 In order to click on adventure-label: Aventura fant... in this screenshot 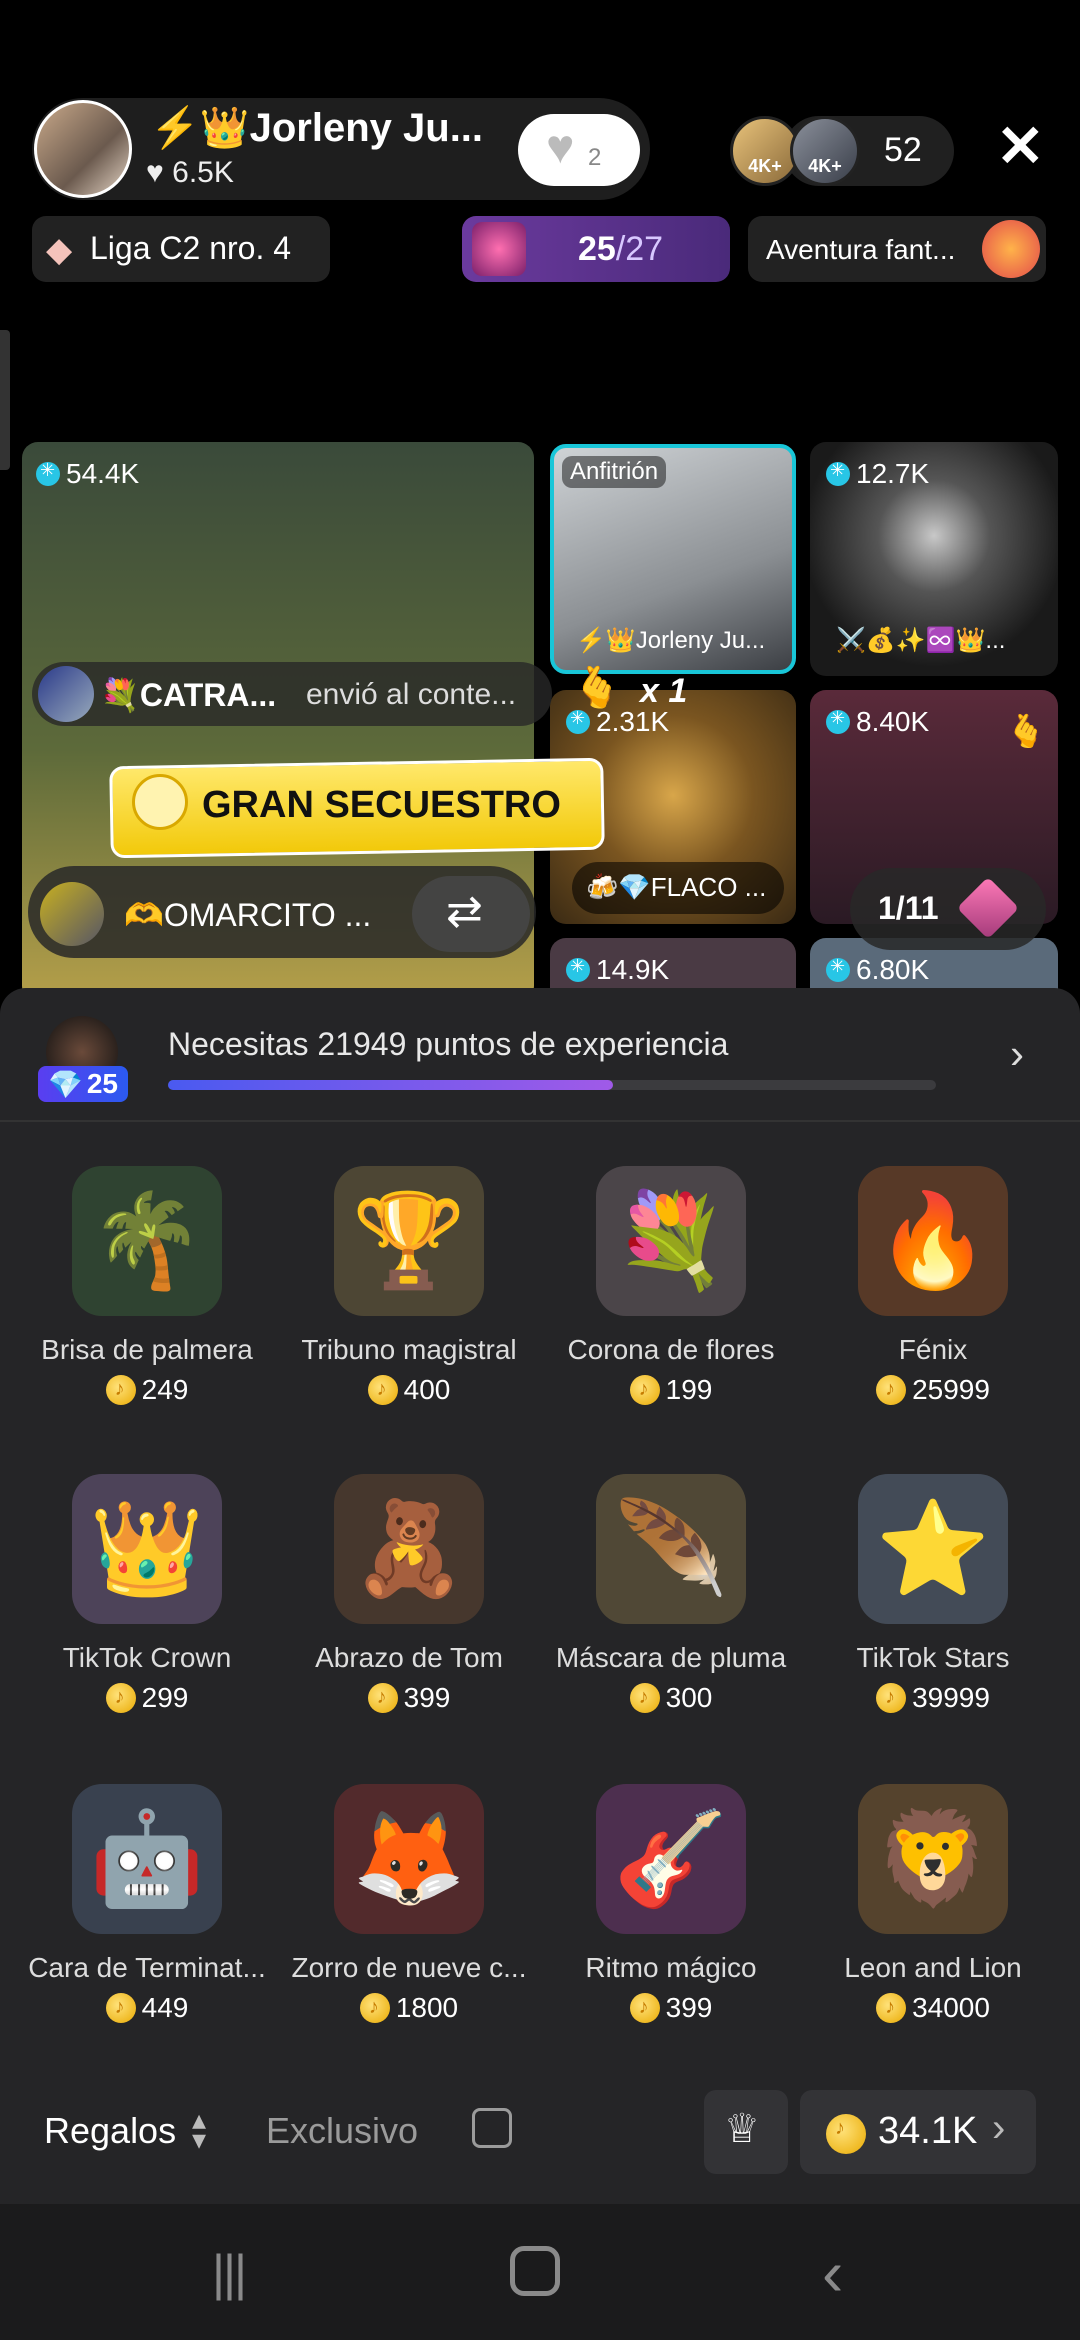, I will do `click(861, 249)`.